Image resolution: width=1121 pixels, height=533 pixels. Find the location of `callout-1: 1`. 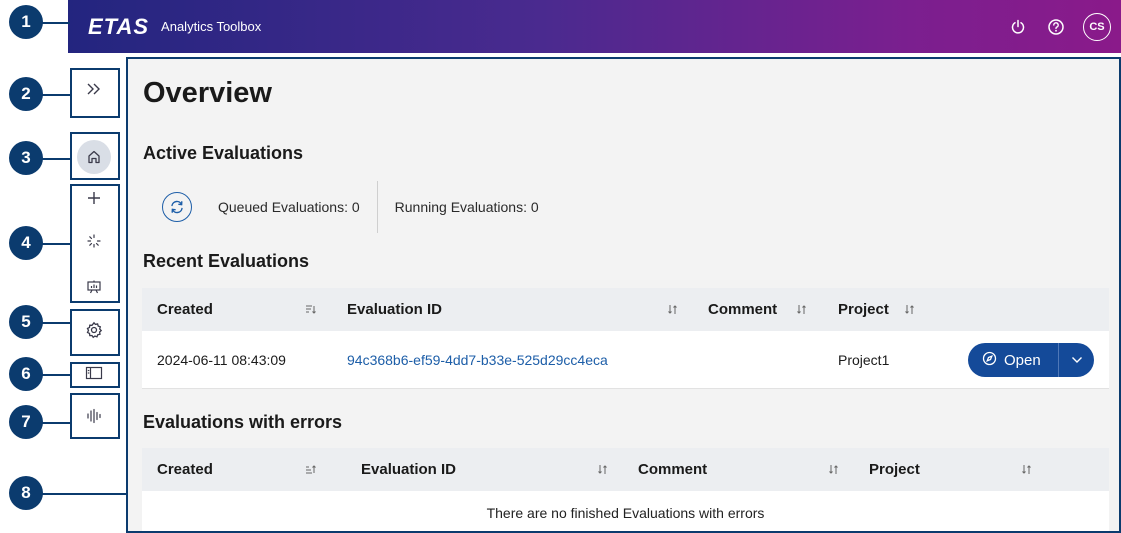

callout-1: 1 is located at coordinates (26, 22).